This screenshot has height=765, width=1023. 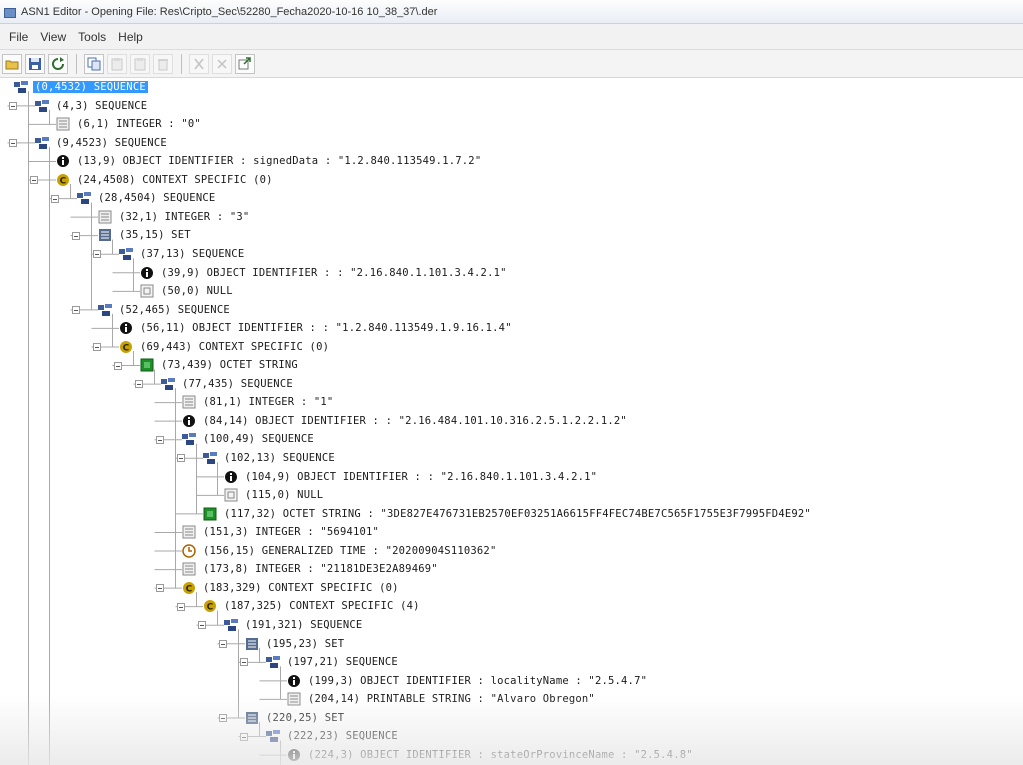 What do you see at coordinates (175, 179) in the screenshot?
I see `tree-node-label: (24,4508) CONTEXT SPECIFIC (0)` at bounding box center [175, 179].